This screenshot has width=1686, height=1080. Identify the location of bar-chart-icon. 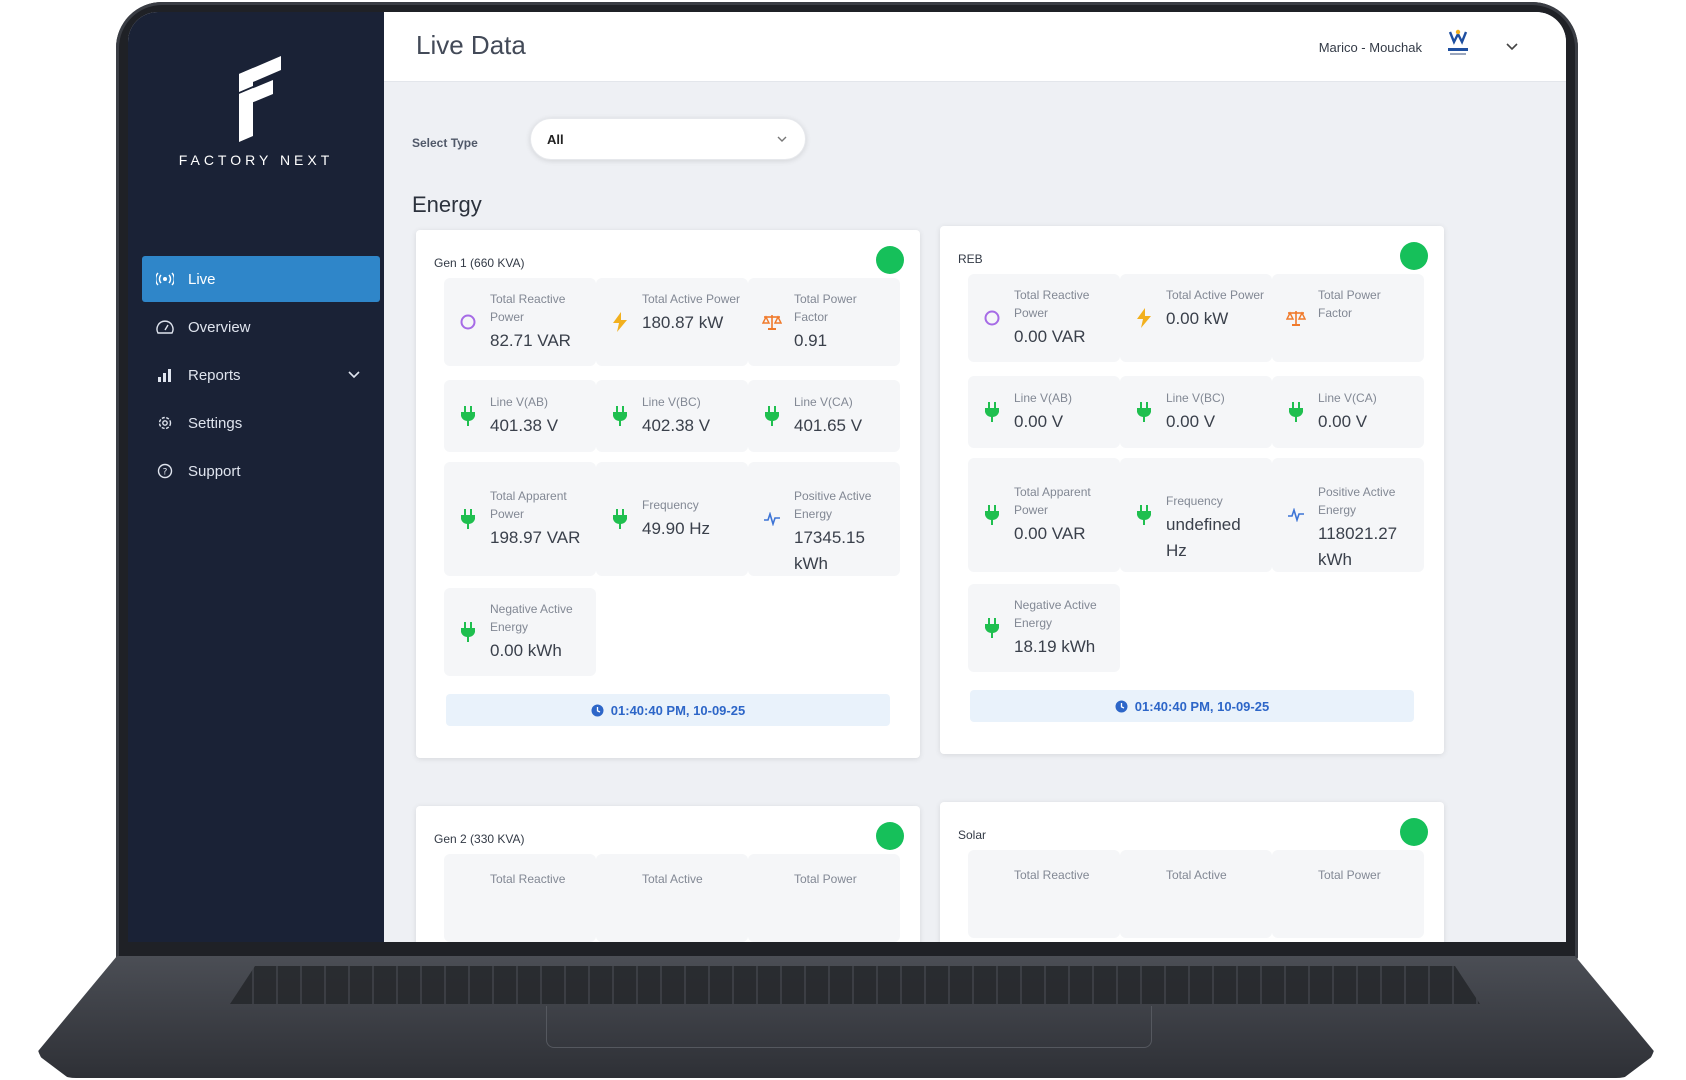
(165, 375).